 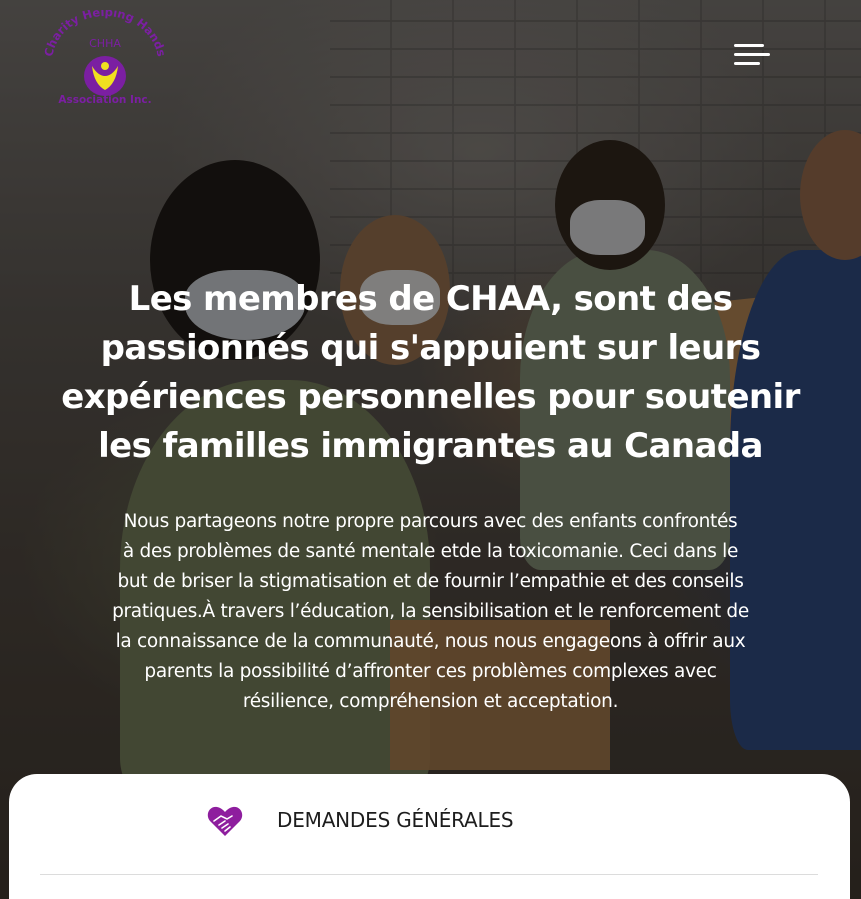 What do you see at coordinates (429, 836) in the screenshot?
I see `general-inquiries-card: DEMANDES GÉNÉRALES` at bounding box center [429, 836].